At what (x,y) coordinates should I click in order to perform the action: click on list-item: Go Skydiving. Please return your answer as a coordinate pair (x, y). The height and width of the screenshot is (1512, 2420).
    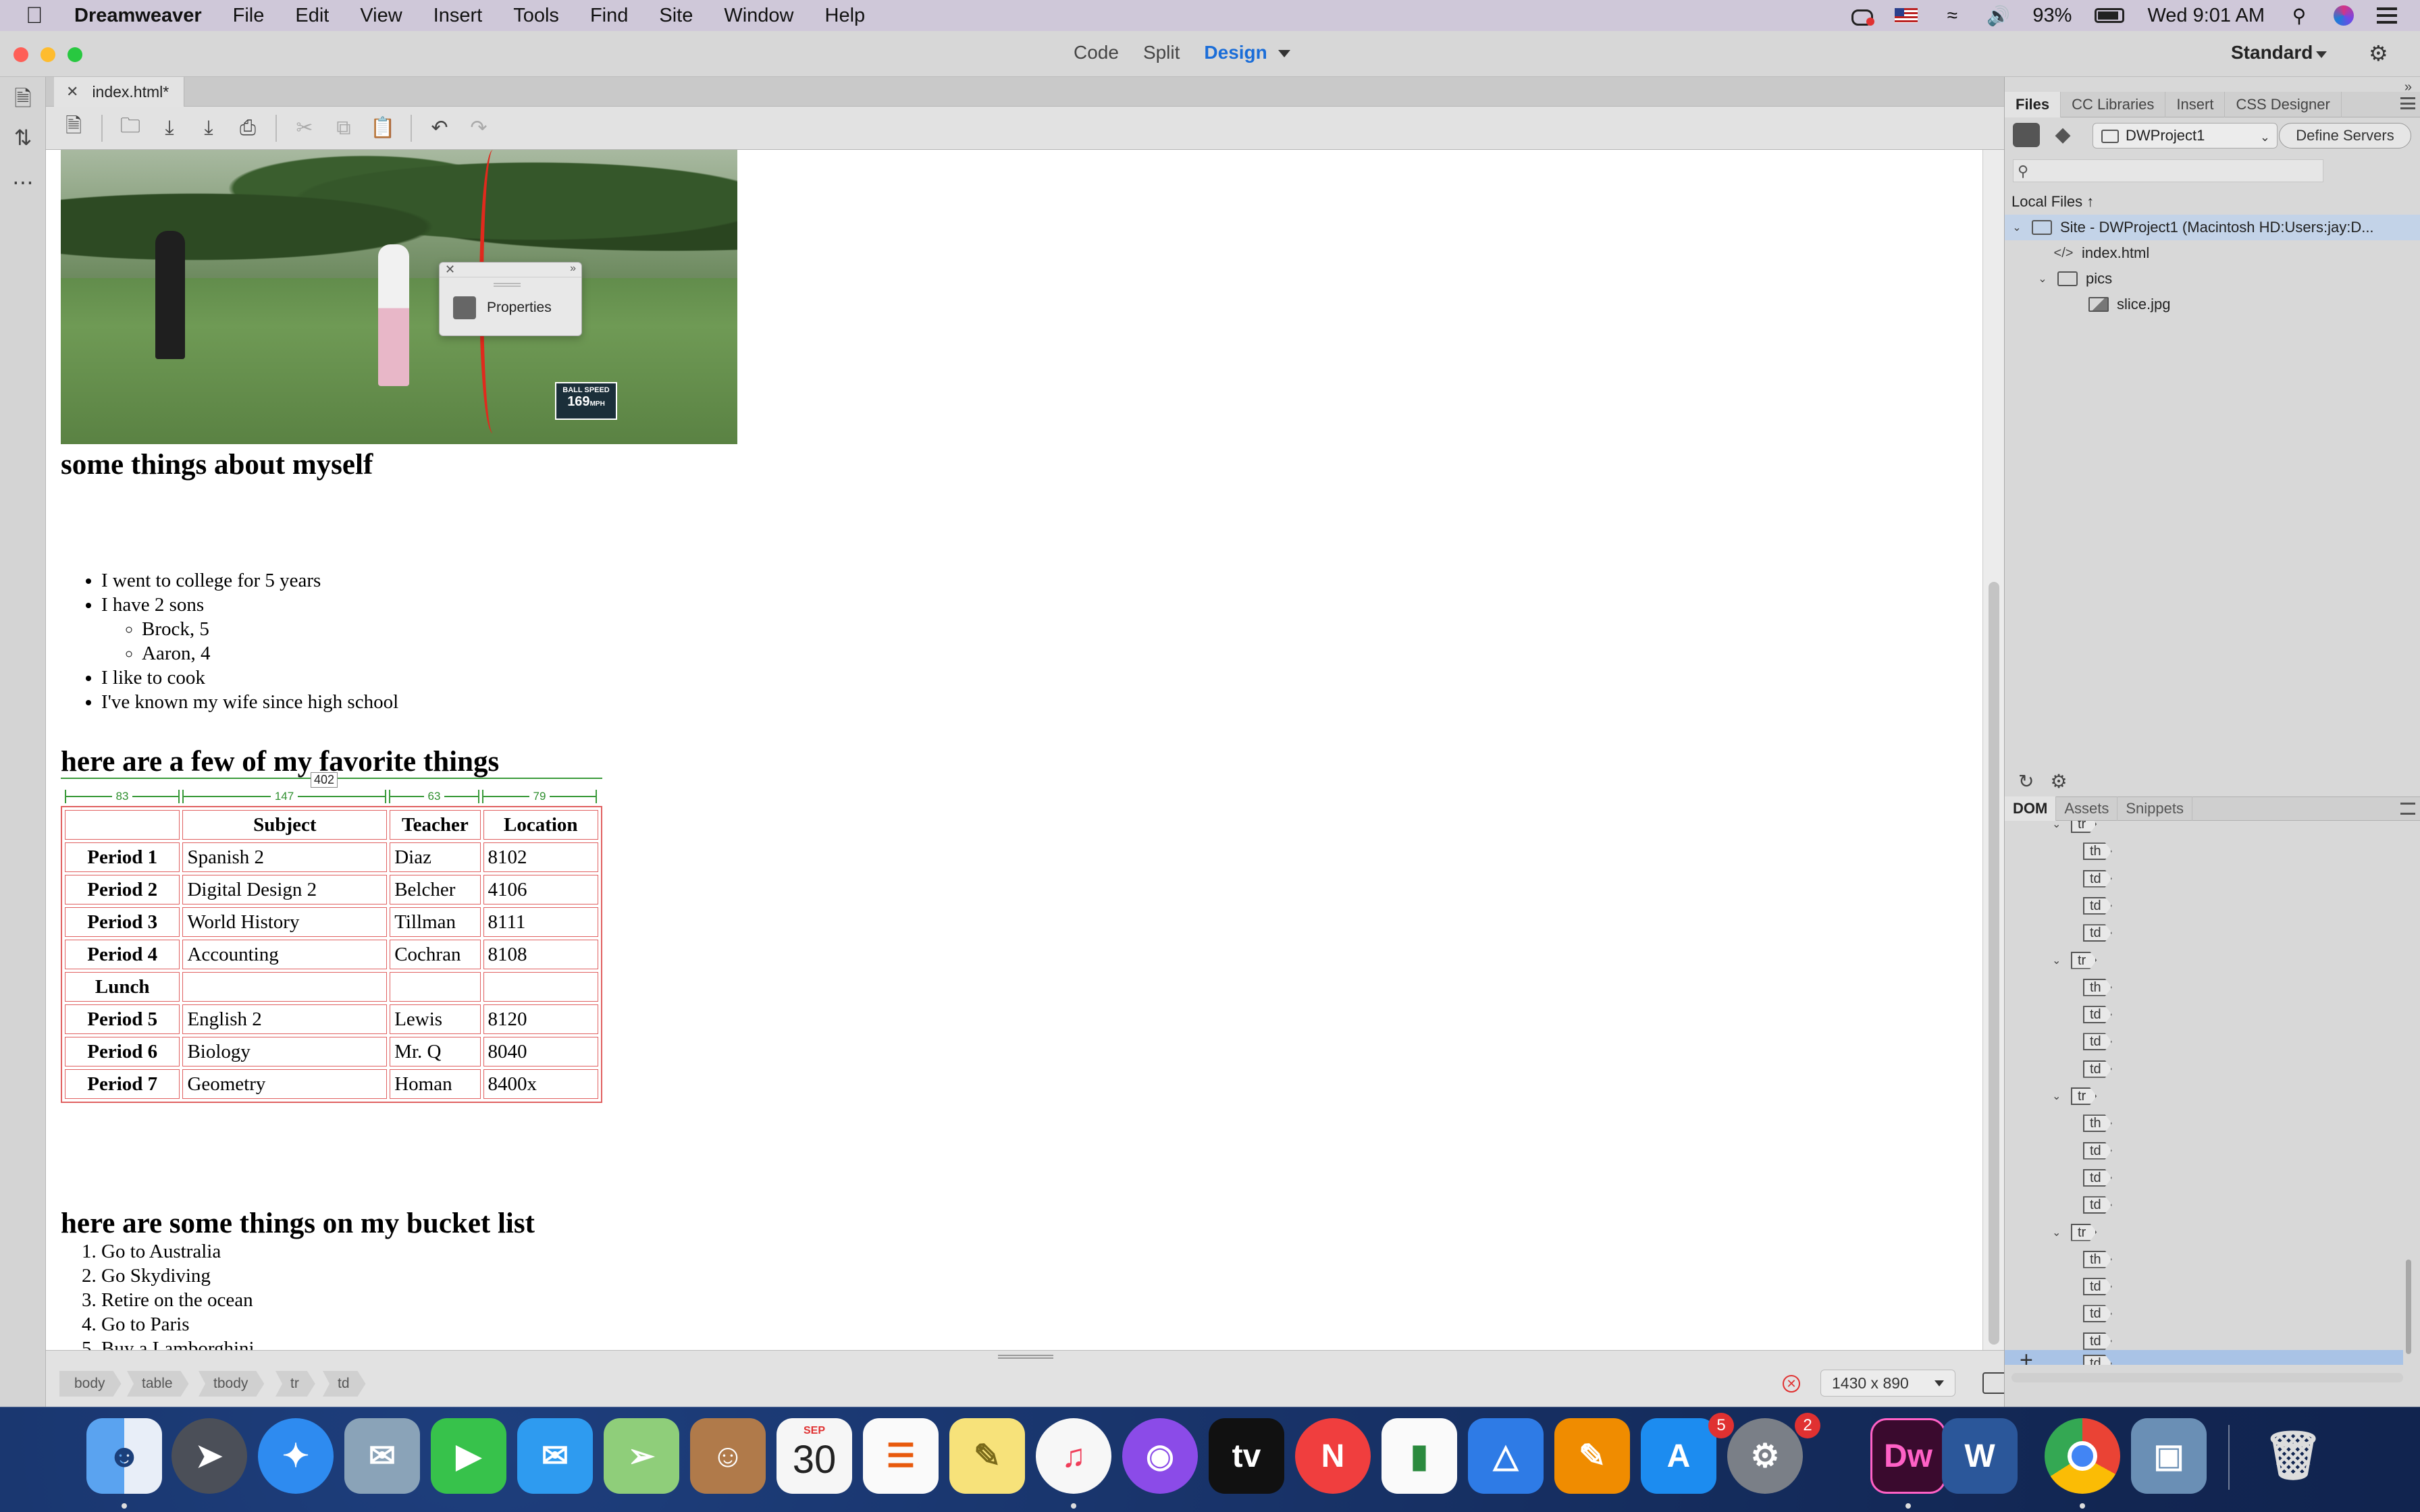
    Looking at the image, I should click on (178, 1276).